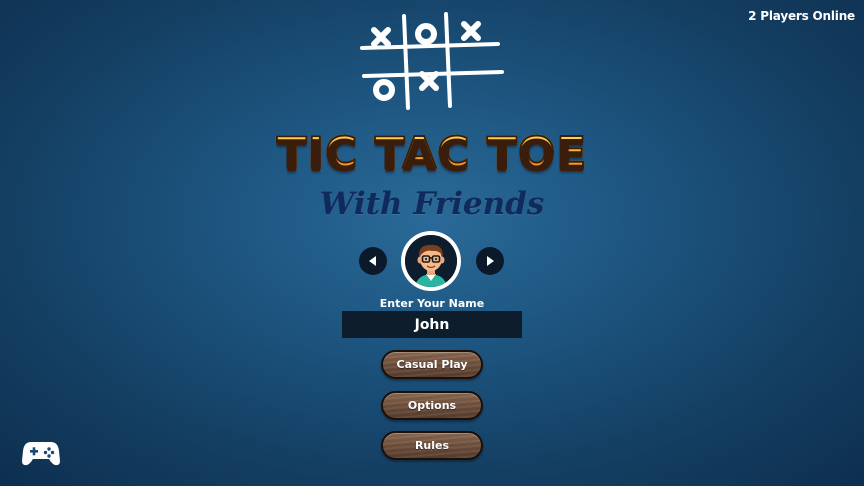 The height and width of the screenshot is (486, 864). What do you see at coordinates (432, 324) in the screenshot?
I see `name-input` at bounding box center [432, 324].